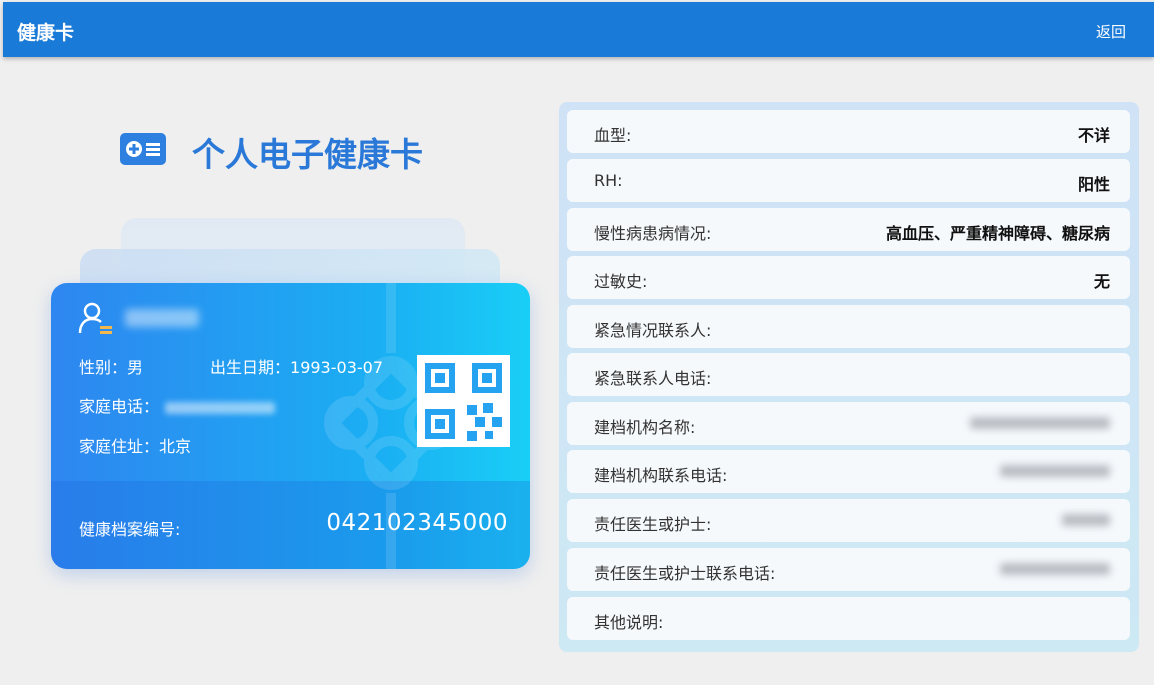  I want to click on info-label: 其他说明:, so click(629, 622).